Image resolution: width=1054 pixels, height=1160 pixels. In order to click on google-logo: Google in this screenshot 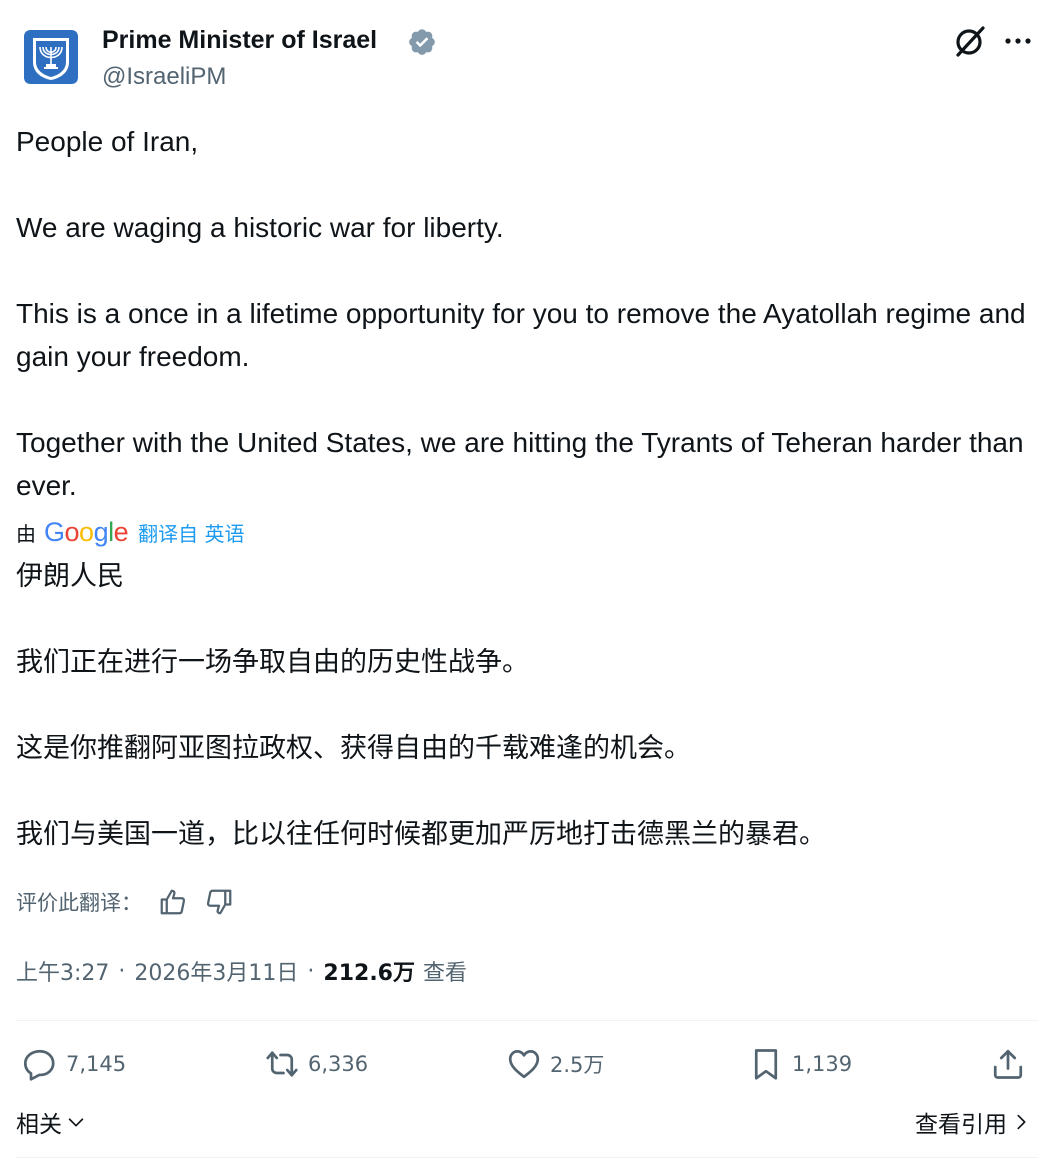, I will do `click(86, 531)`.